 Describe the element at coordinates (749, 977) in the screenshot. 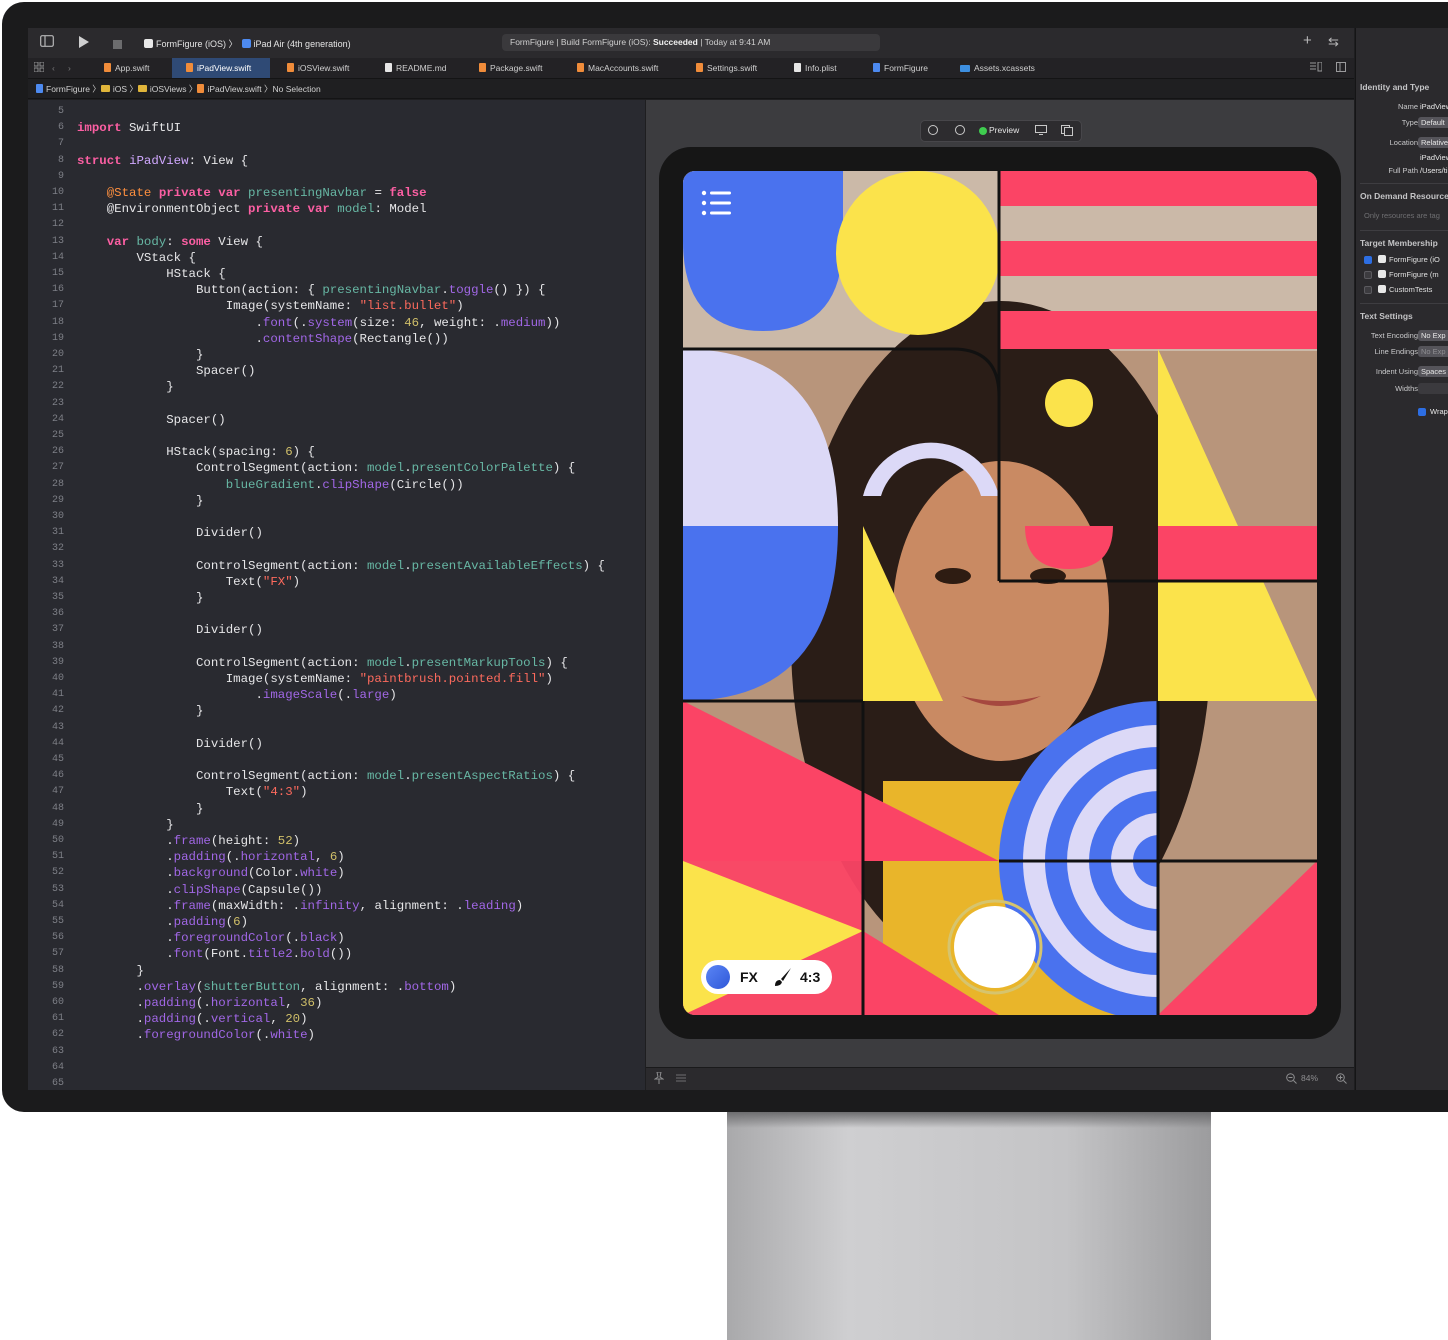

I see `fx-button: FX` at that location.